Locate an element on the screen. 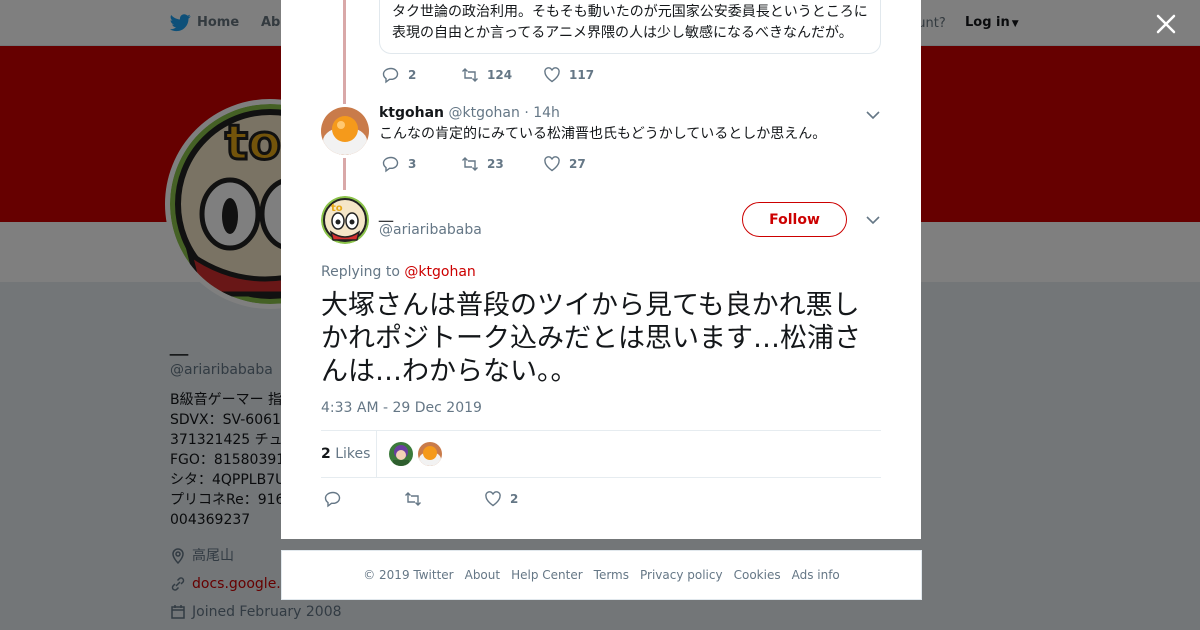 The width and height of the screenshot is (1200, 630). likes-stat-count: 2 is located at coordinates (326, 454).